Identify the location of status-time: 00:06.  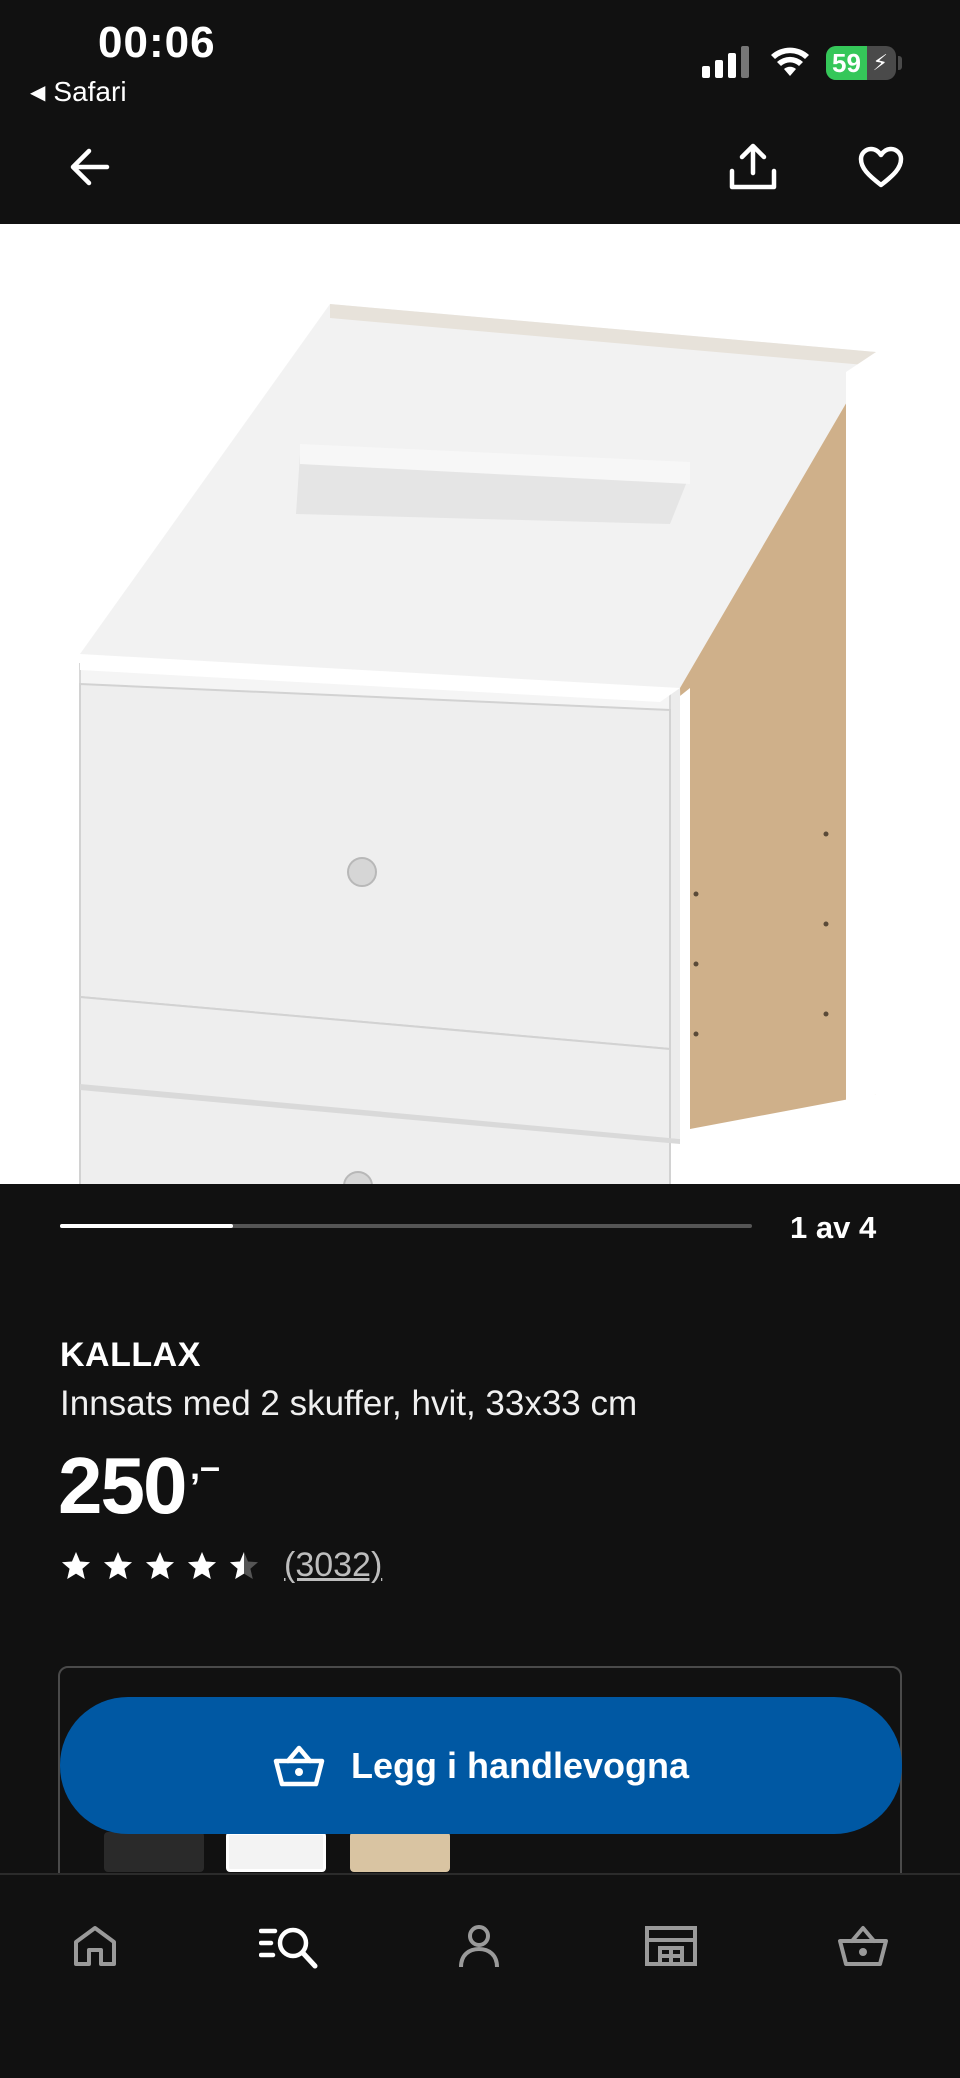
(157, 42).